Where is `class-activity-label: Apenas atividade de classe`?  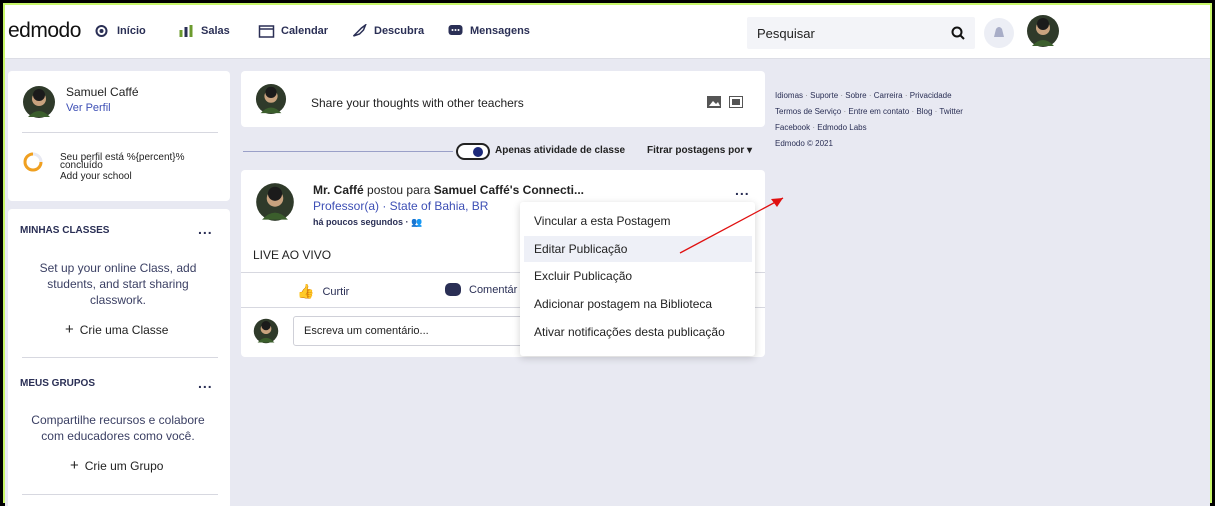
class-activity-label: Apenas atividade de classe is located at coordinates (560, 150).